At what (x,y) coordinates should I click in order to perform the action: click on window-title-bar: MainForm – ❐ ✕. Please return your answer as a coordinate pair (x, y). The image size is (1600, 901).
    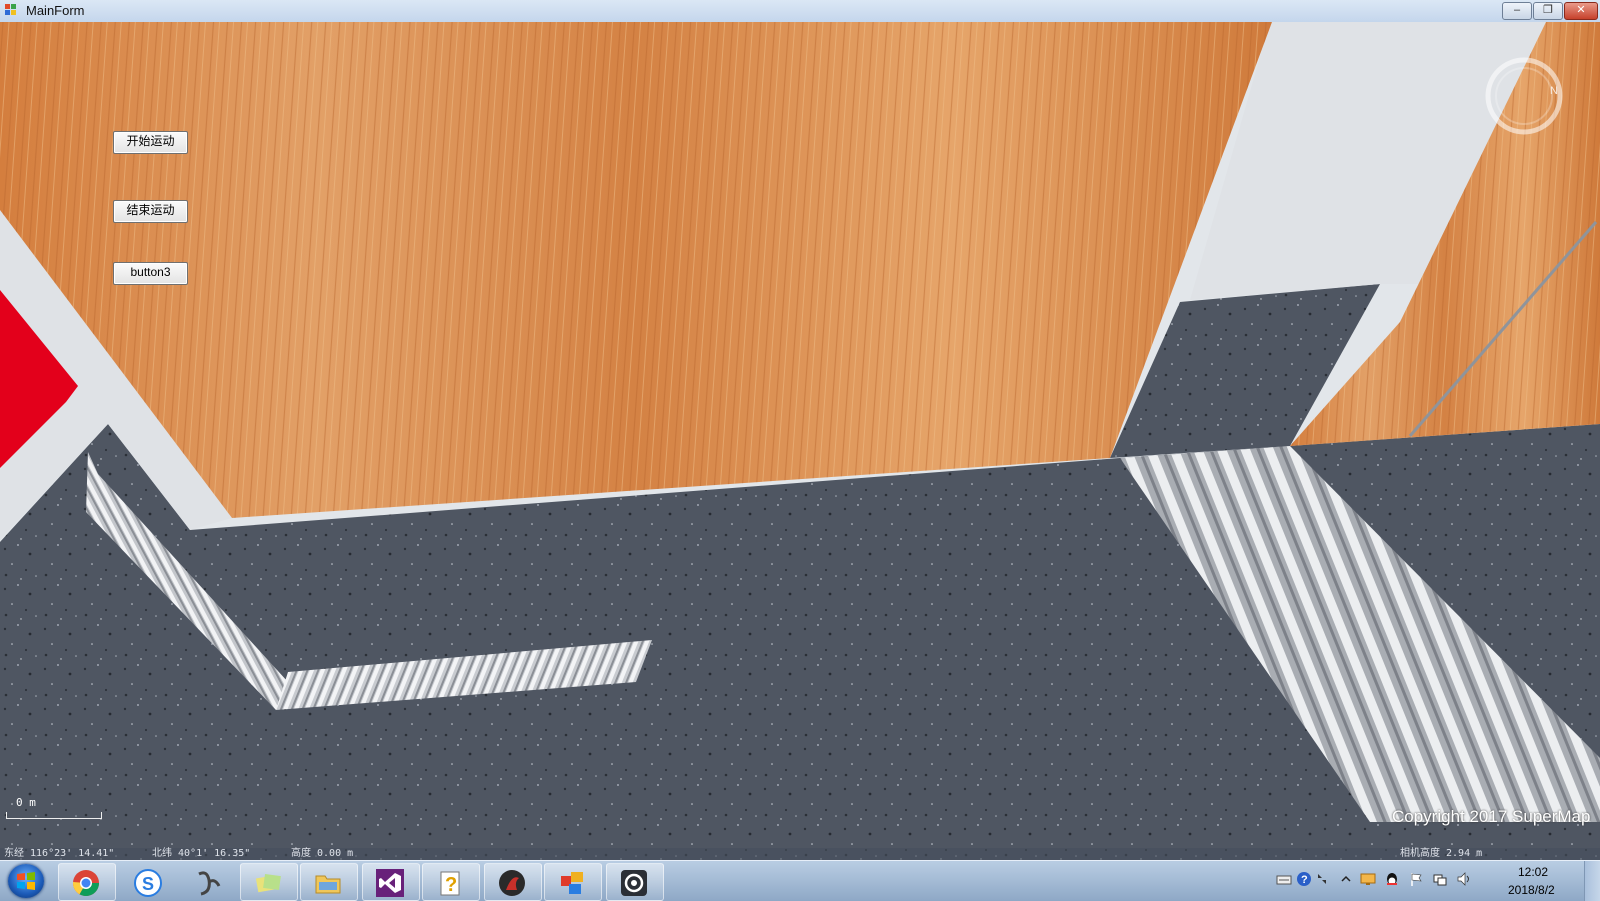
    Looking at the image, I should click on (800, 11).